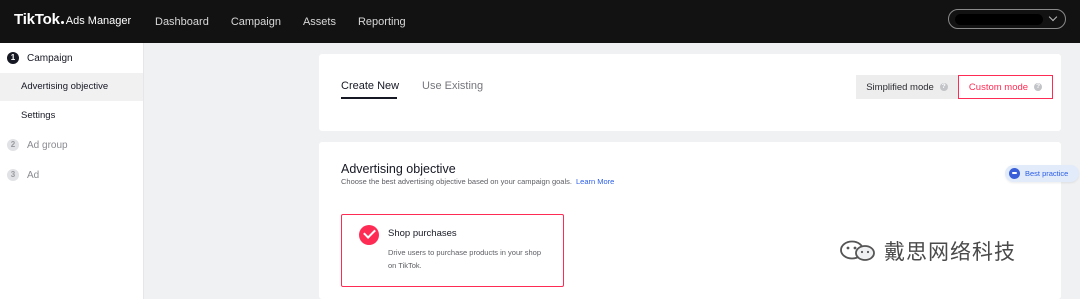  What do you see at coordinates (1014, 173) in the screenshot?
I see `best-practice-icon` at bounding box center [1014, 173].